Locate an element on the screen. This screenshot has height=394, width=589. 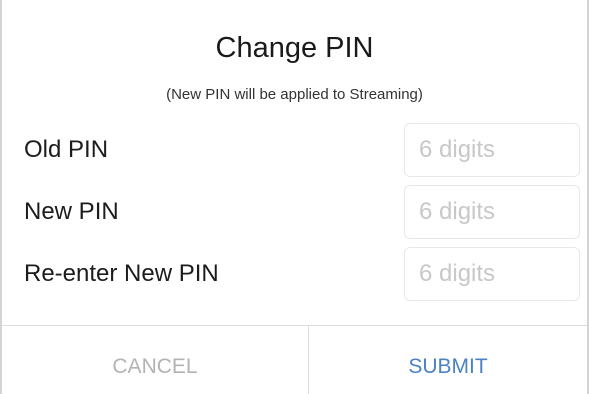
old-pin-row: Old PIN is located at coordinates (294, 150).